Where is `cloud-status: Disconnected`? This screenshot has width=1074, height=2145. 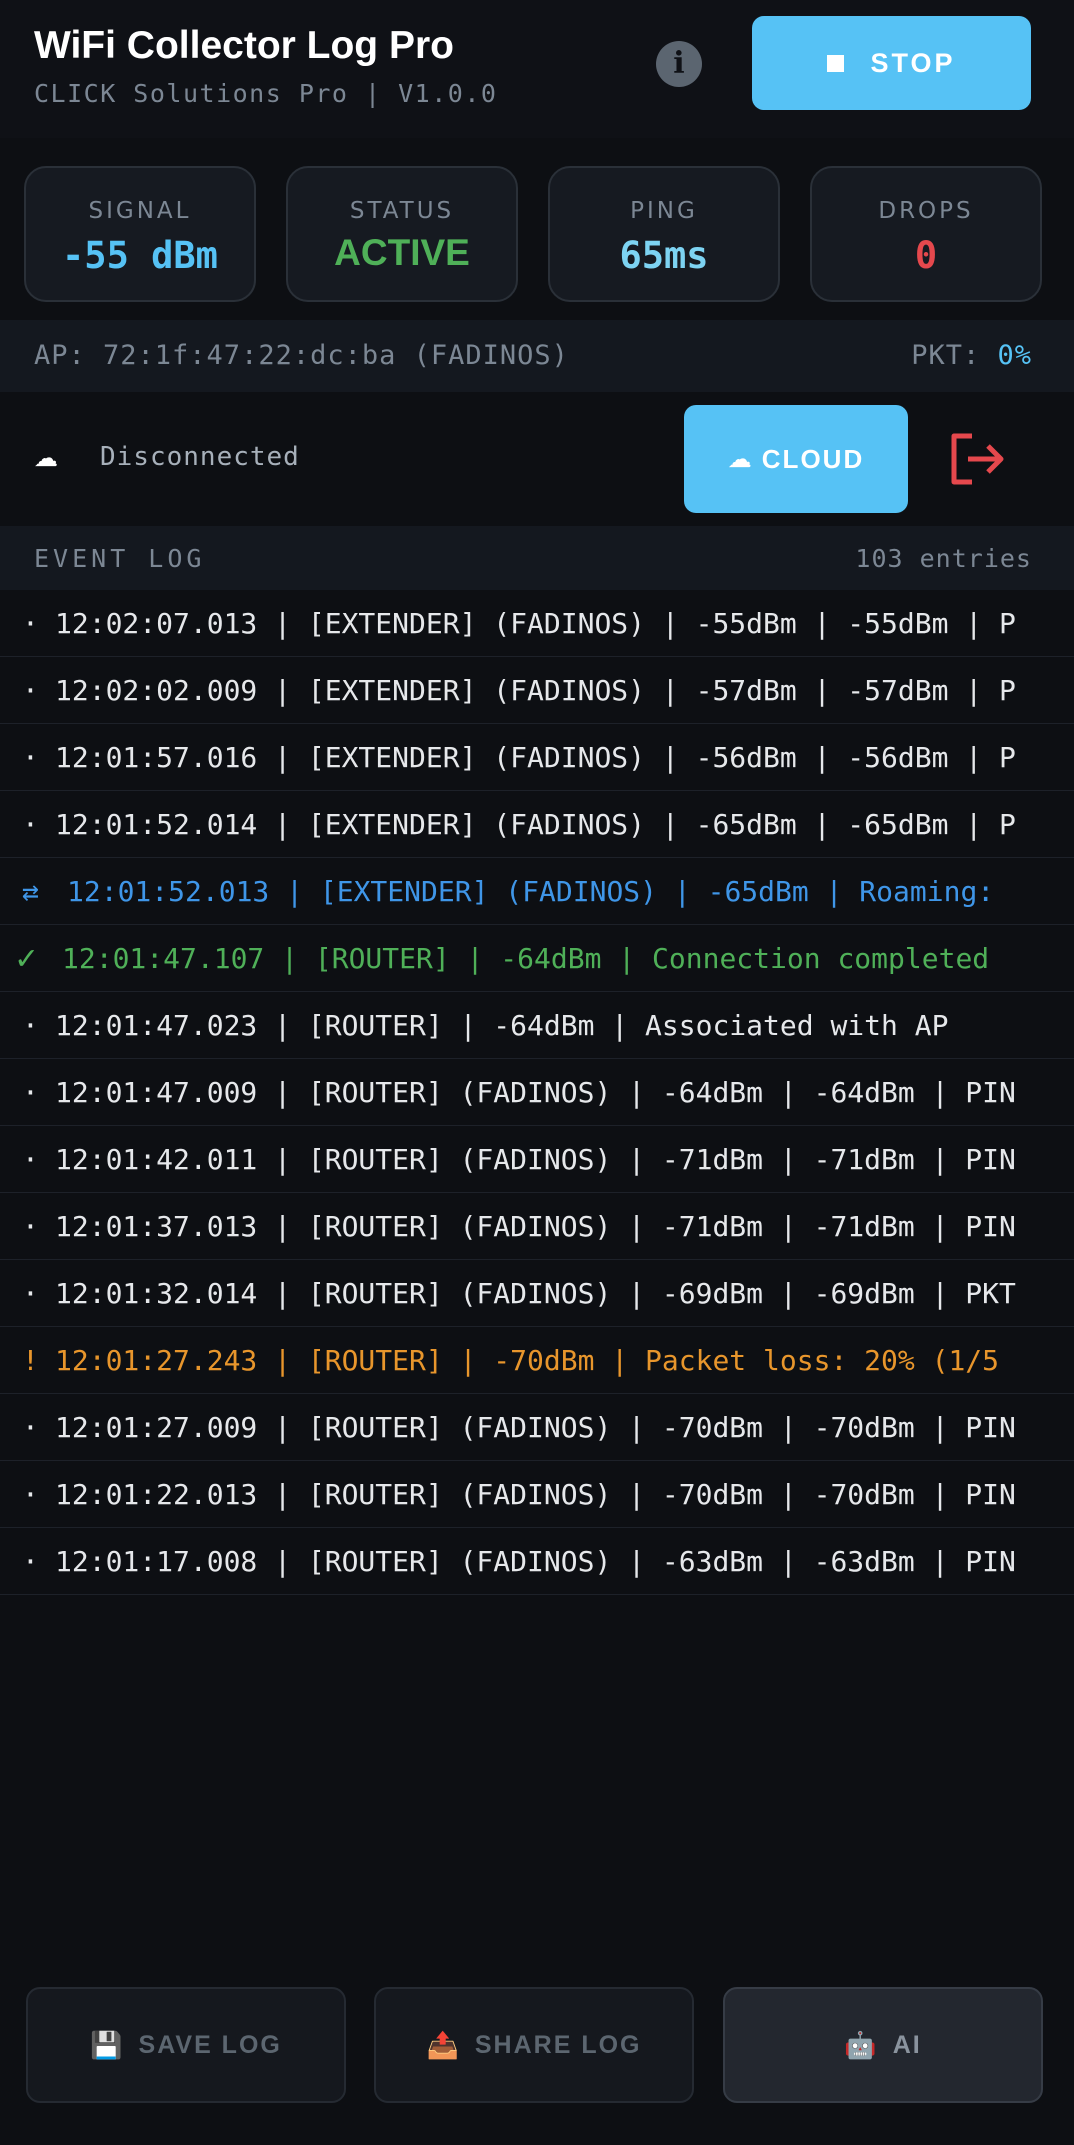
cloud-status: Disconnected is located at coordinates (200, 457).